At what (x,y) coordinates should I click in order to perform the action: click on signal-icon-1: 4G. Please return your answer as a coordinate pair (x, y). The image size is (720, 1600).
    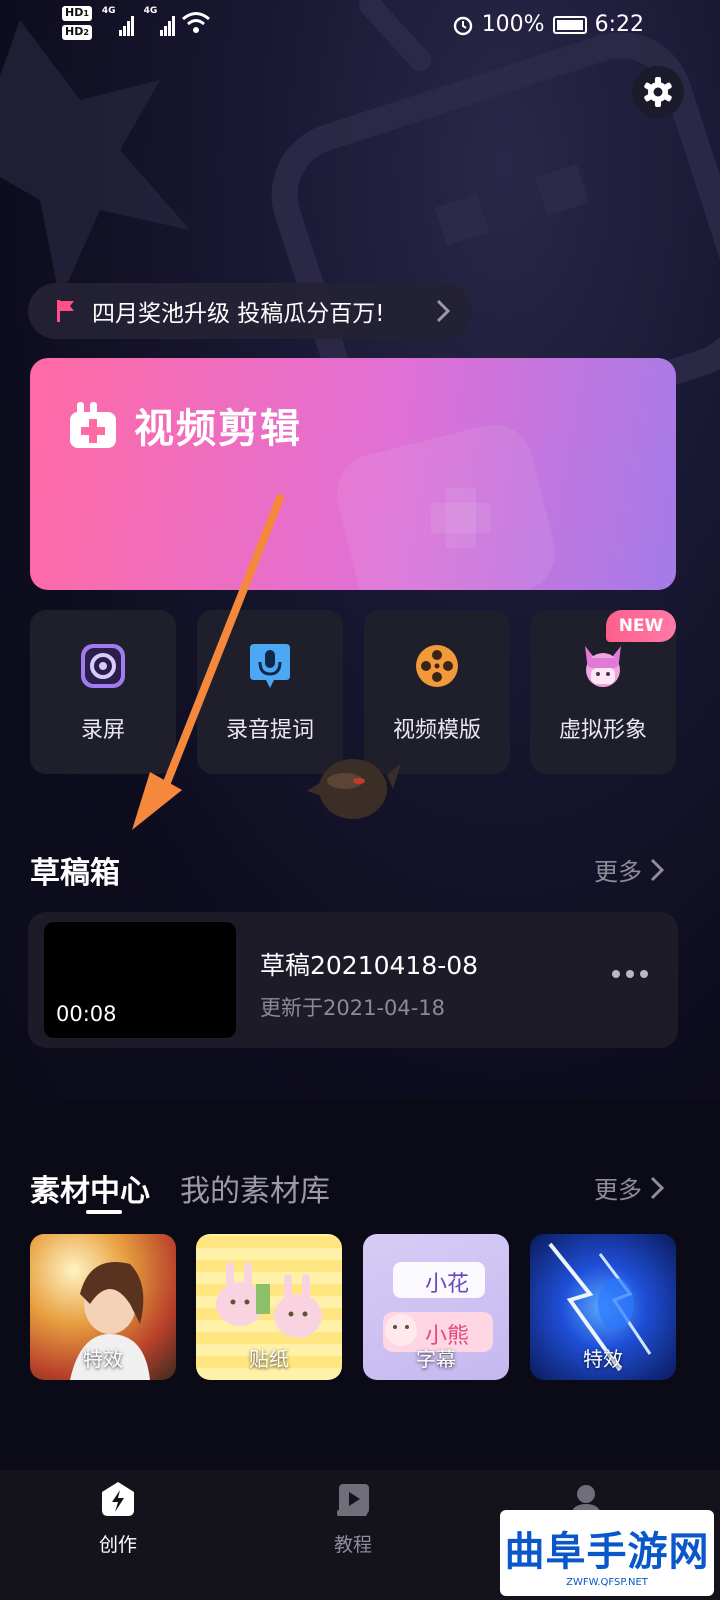
    Looking at the image, I should click on (118, 21).